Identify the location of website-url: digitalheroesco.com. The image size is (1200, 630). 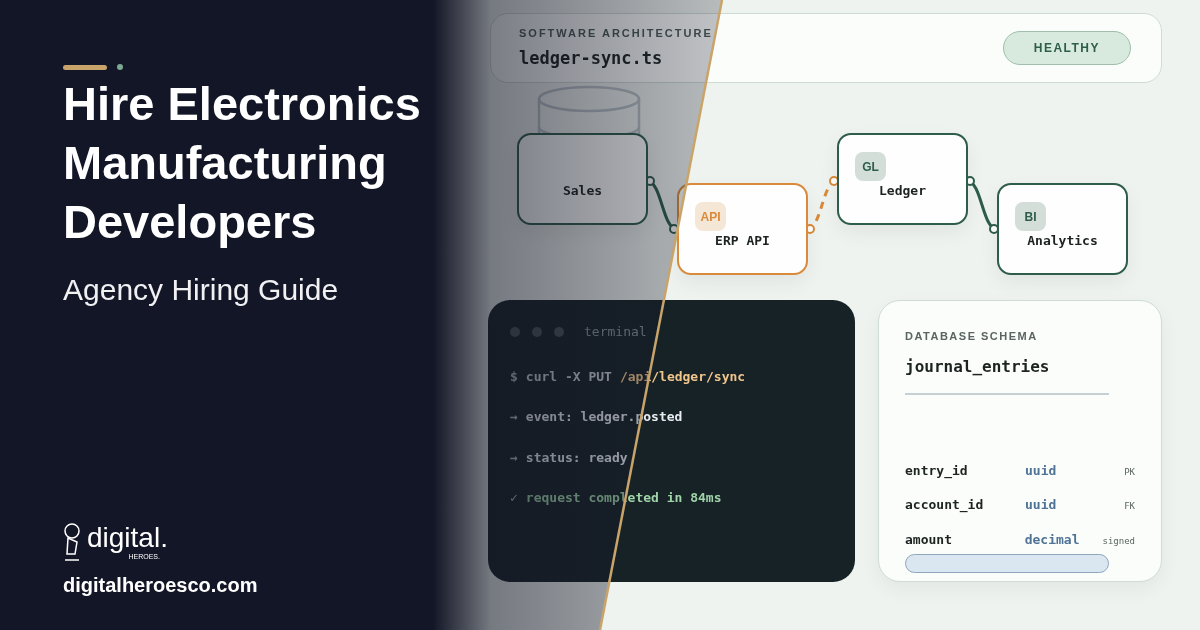
(161, 585).